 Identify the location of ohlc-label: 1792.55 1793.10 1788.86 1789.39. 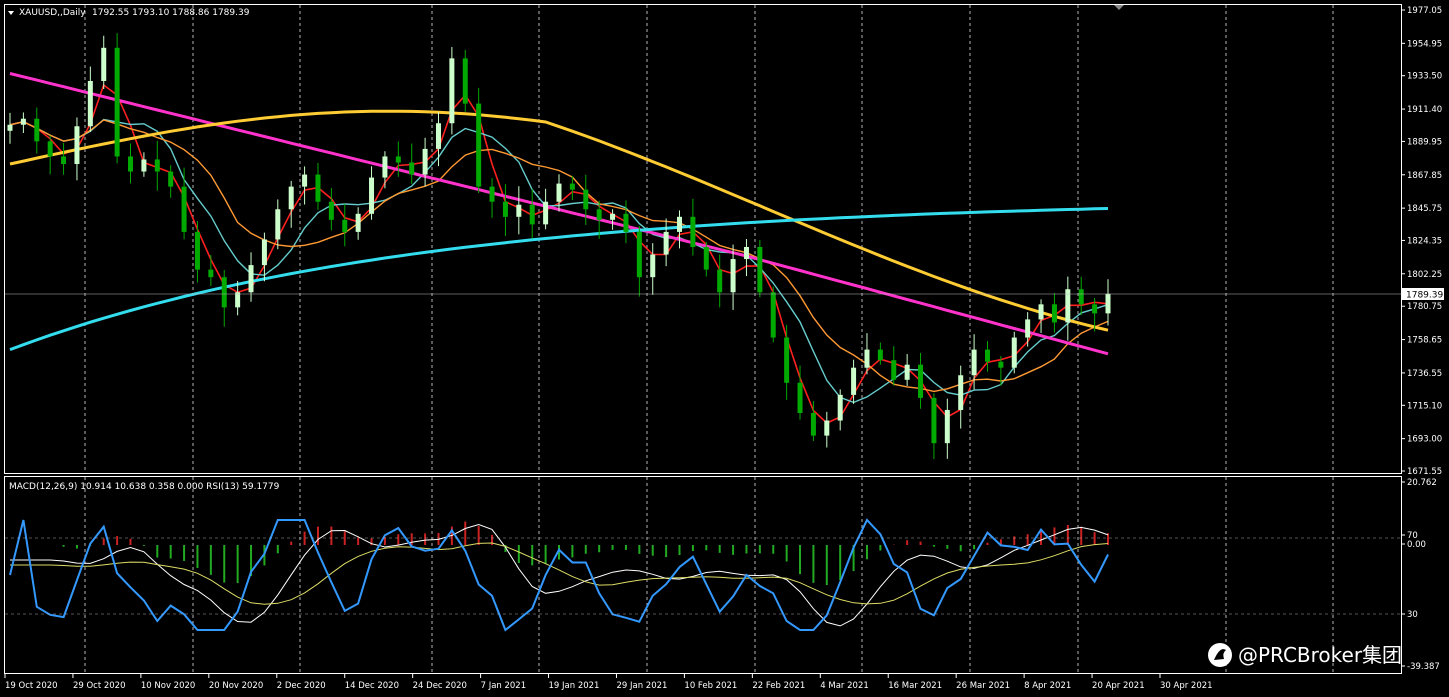
(171, 13).